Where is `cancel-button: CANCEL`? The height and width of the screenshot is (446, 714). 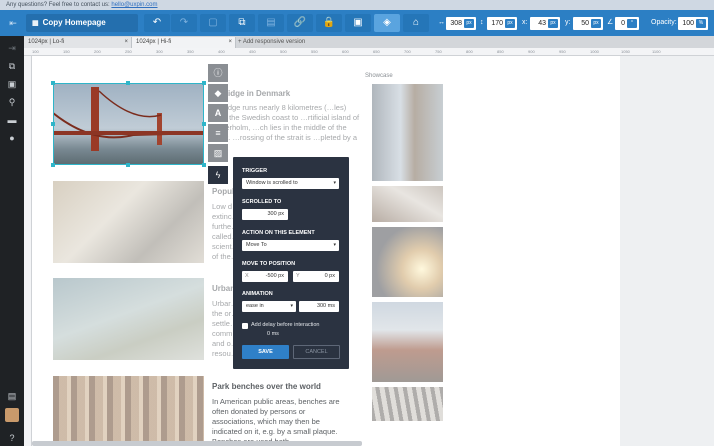 cancel-button: CANCEL is located at coordinates (316, 352).